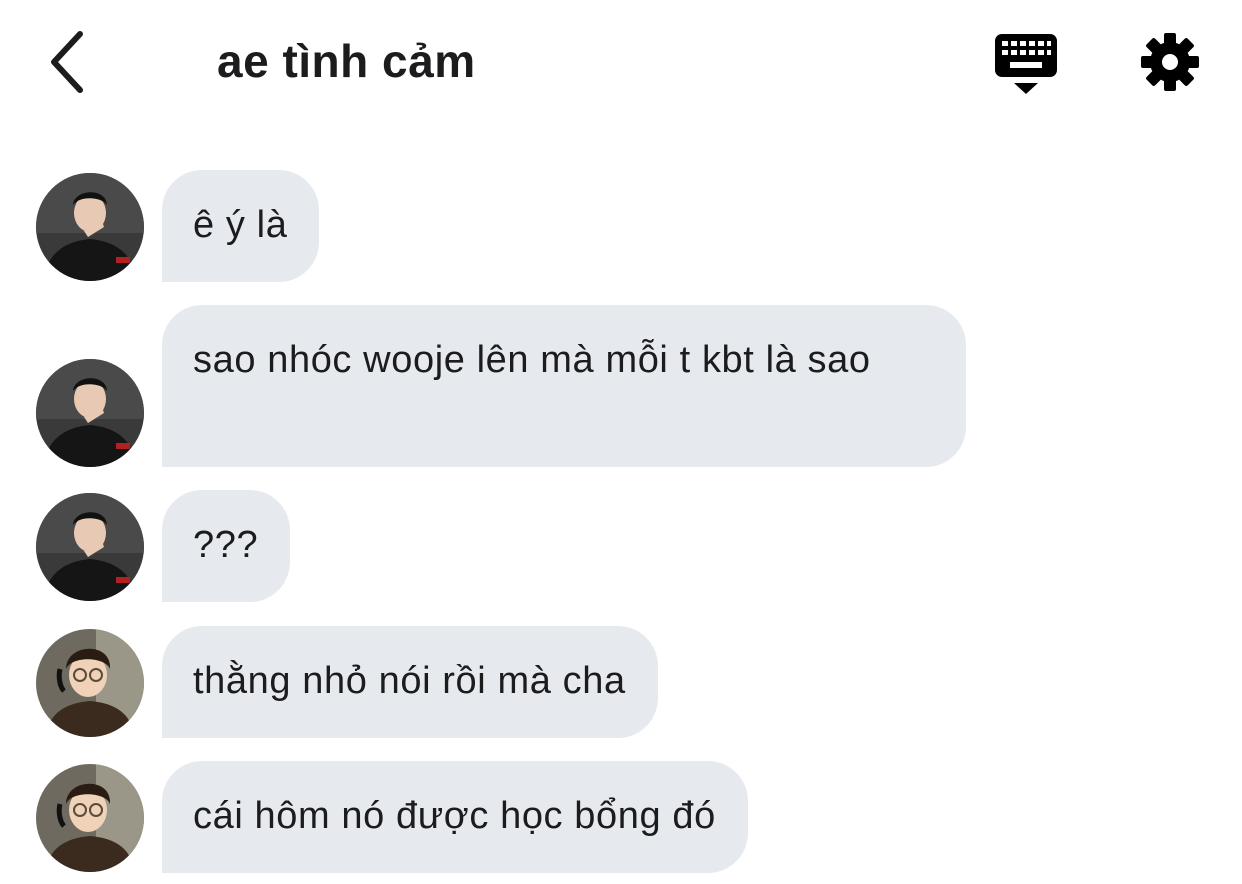 The height and width of the screenshot is (884, 1242). I want to click on message-row: ???, so click(621, 546).